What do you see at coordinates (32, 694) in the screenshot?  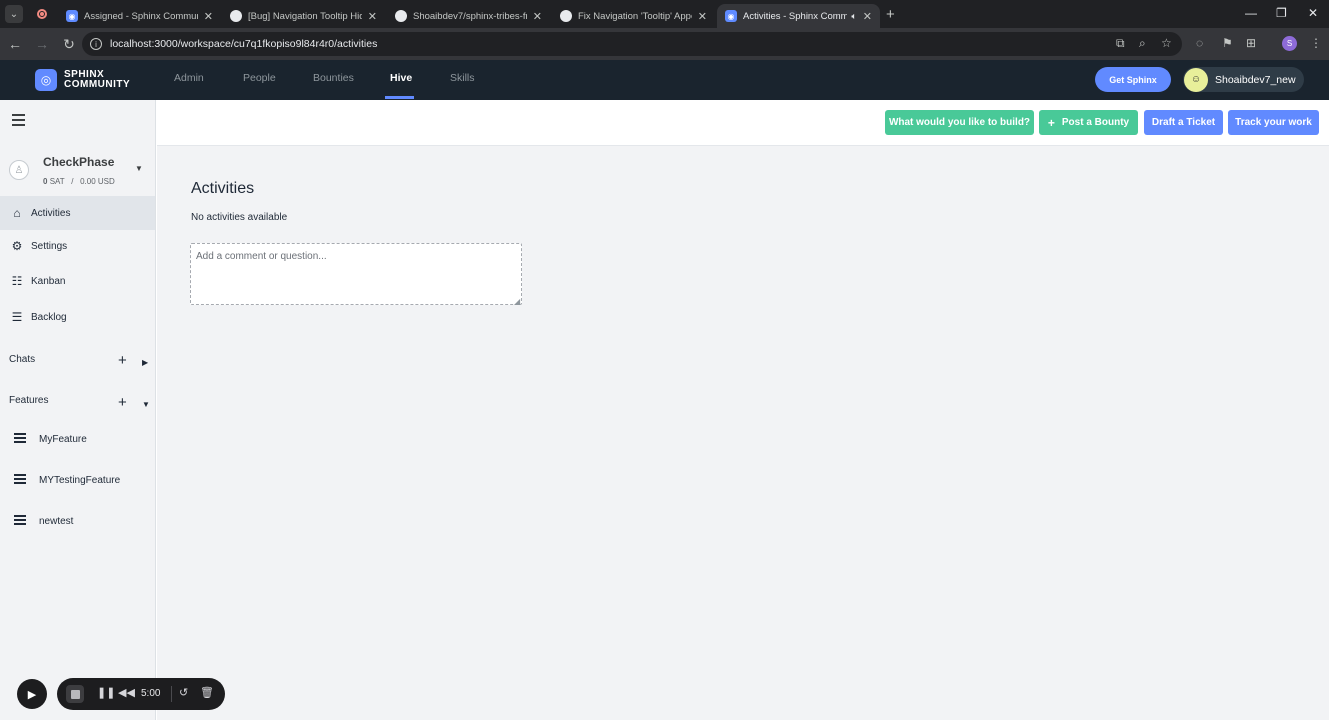 I see `camera-toggle-button: ▶︎` at bounding box center [32, 694].